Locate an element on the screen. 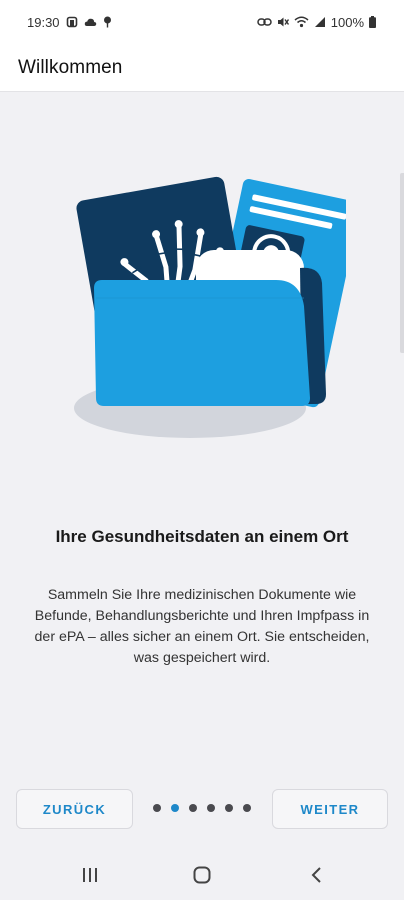 The height and width of the screenshot is (900, 404). home-icon is located at coordinates (202, 875).